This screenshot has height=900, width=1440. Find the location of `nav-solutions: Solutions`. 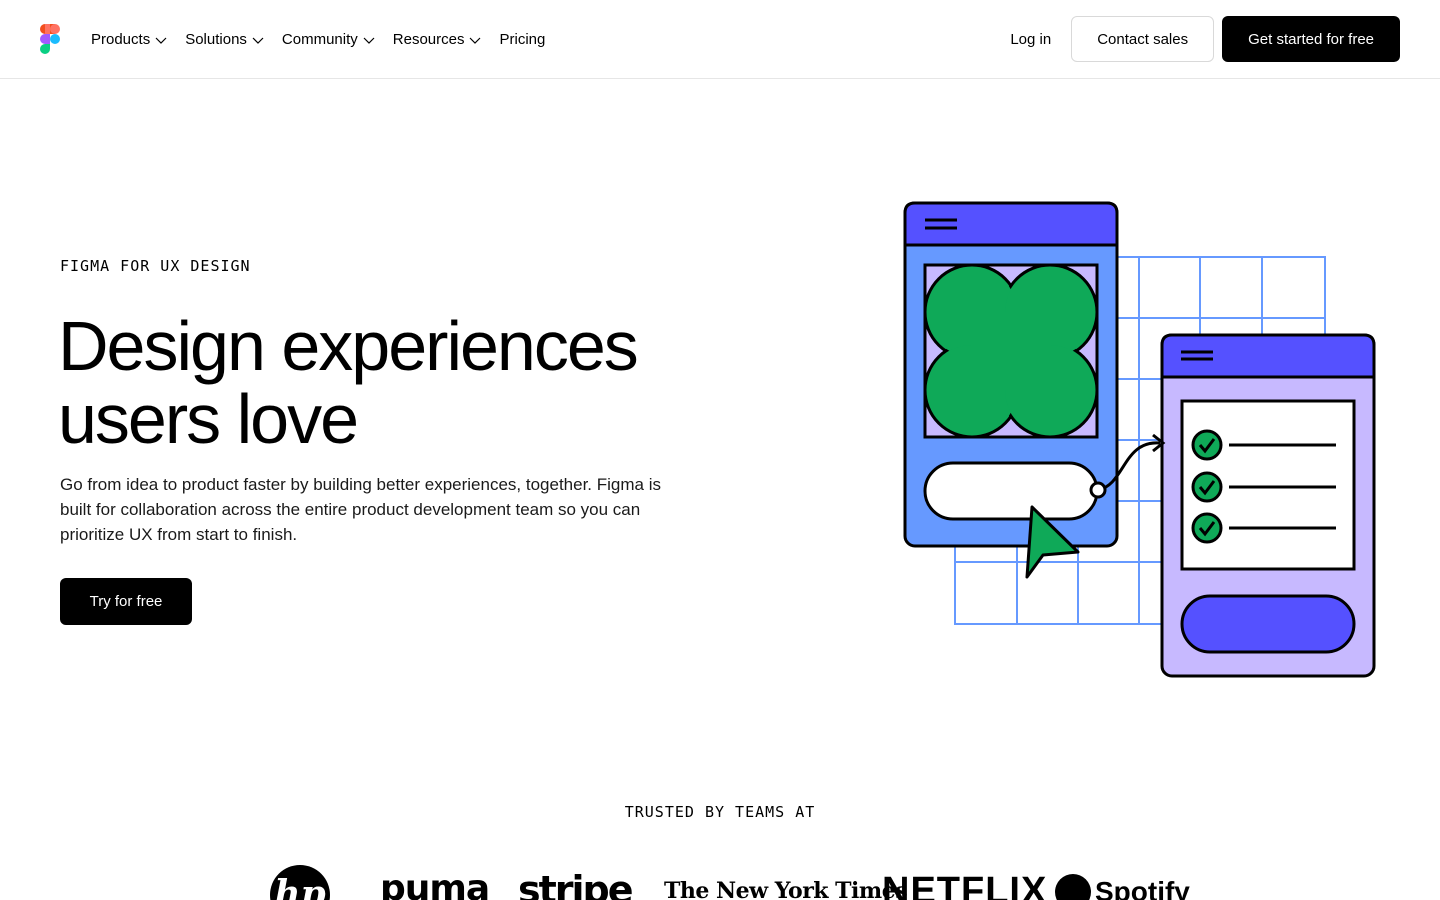

nav-solutions: Solutions is located at coordinates (224, 39).